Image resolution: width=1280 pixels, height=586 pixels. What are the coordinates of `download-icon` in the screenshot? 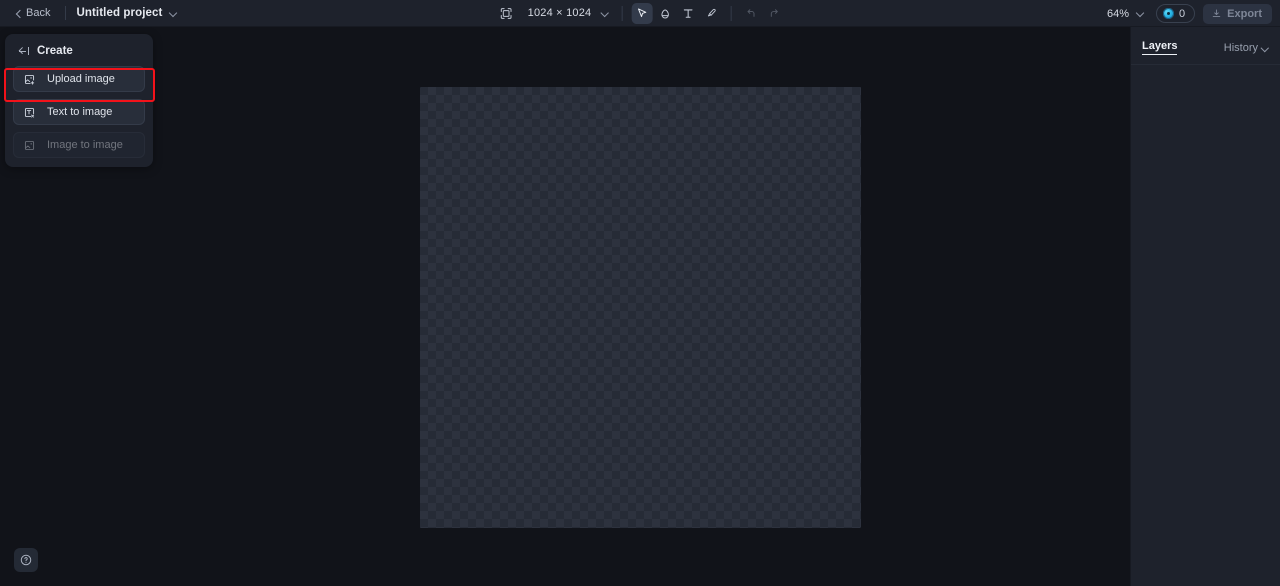 It's located at (1216, 13).